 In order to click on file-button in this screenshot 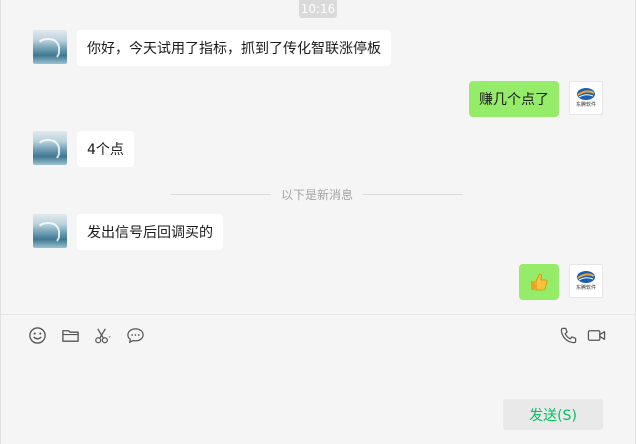, I will do `click(70, 335)`.